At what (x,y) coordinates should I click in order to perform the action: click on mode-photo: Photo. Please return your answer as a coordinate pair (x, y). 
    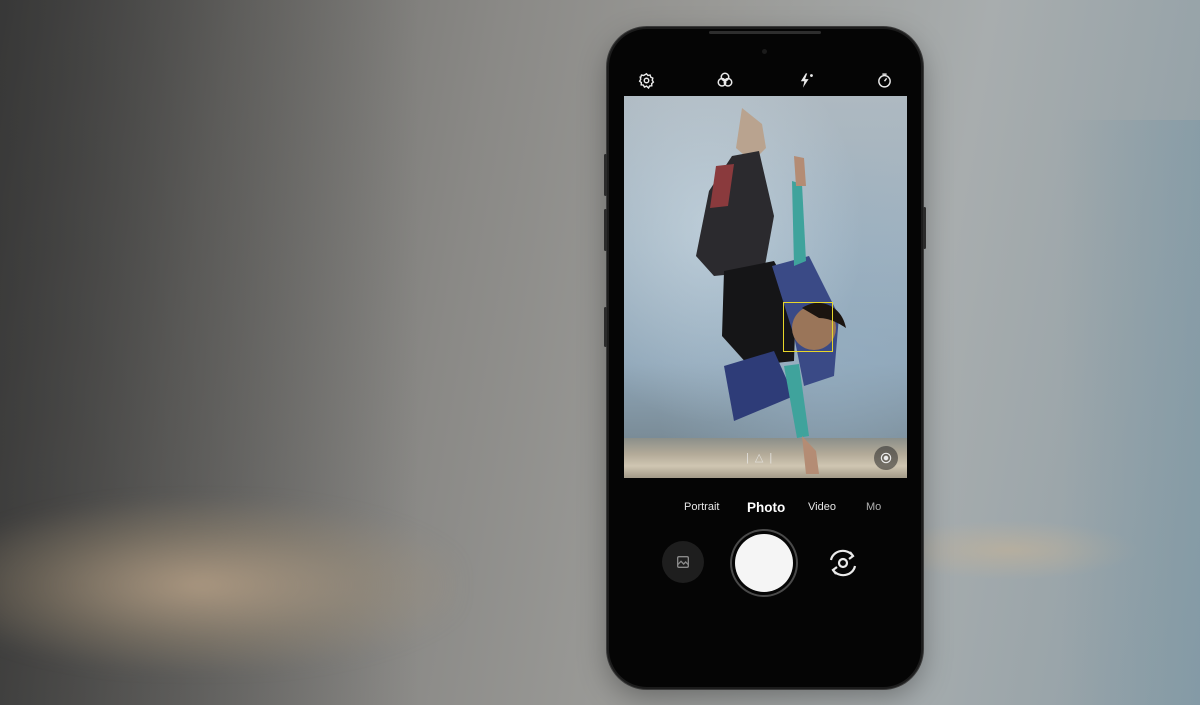
    Looking at the image, I should click on (766, 507).